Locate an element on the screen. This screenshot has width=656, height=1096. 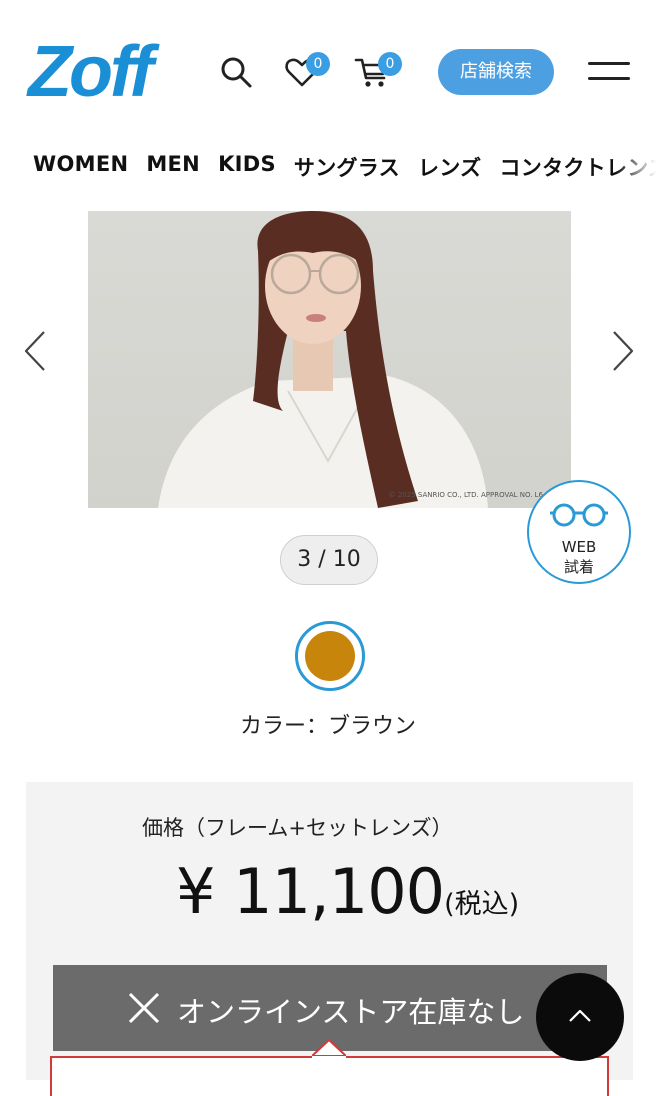
image-counter: 3 / 10 is located at coordinates (329, 560).